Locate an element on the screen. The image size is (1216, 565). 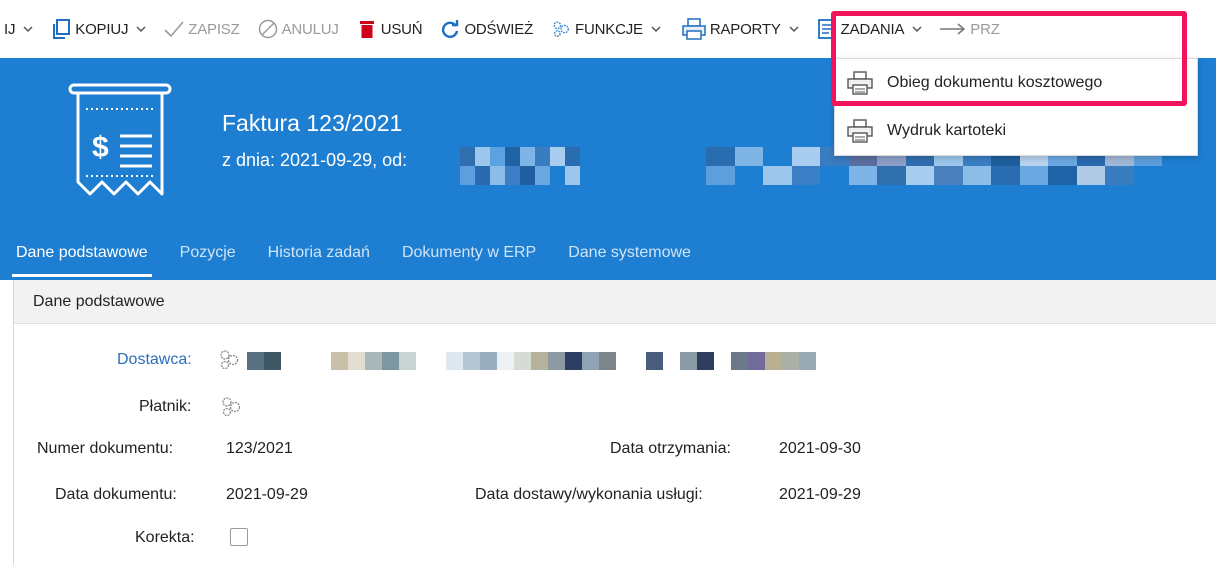
functions-label: FUNKCJE is located at coordinates (609, 29).